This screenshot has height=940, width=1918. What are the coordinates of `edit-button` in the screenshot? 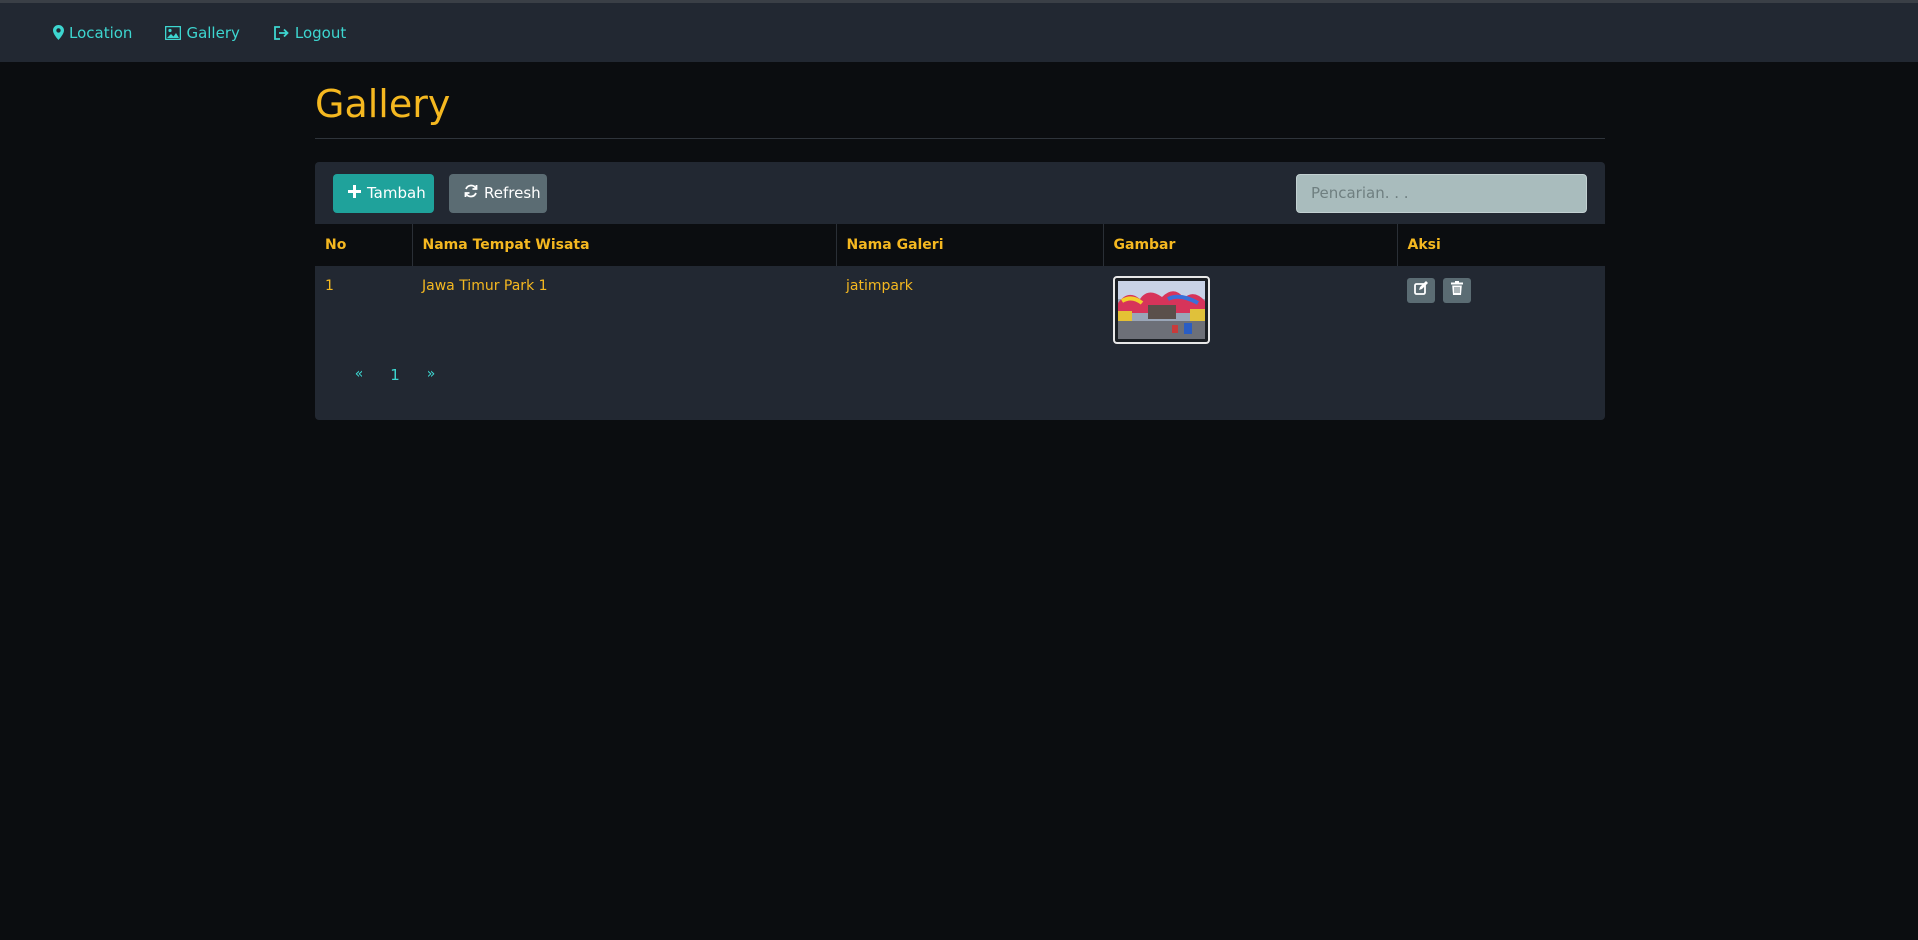 It's located at (1421, 290).